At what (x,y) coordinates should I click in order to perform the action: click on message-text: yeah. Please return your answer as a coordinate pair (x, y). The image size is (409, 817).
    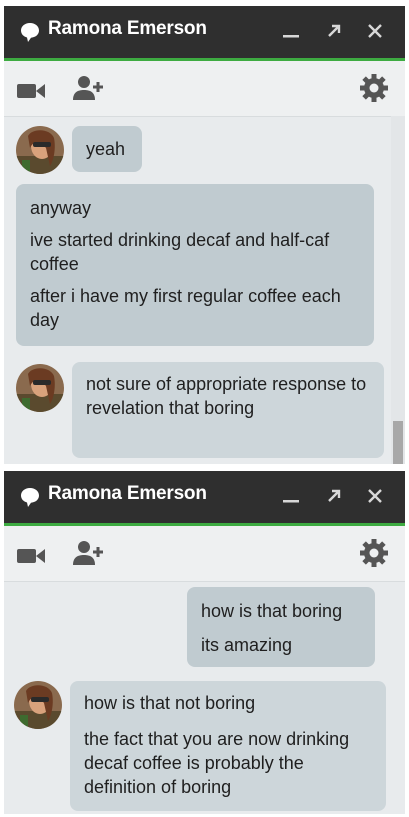
    Looking at the image, I should click on (106, 149).